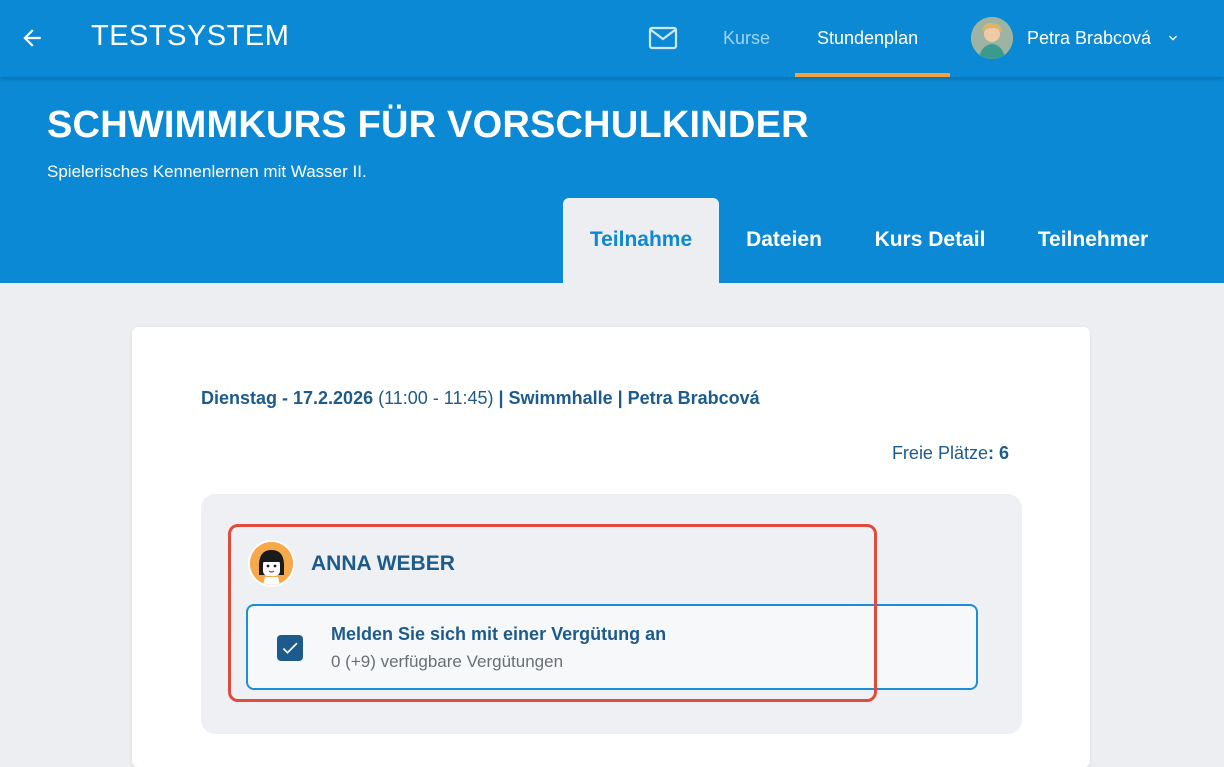 This screenshot has width=1224, height=767. What do you see at coordinates (271, 563) in the screenshot?
I see `child-avatar` at bounding box center [271, 563].